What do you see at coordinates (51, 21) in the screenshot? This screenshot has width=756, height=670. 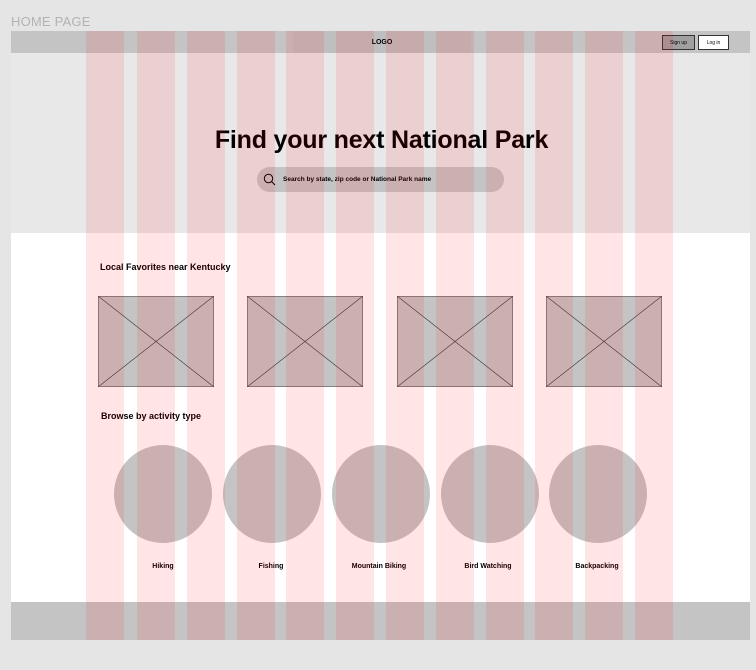 I see `frame-label: HOME PAGE` at bounding box center [51, 21].